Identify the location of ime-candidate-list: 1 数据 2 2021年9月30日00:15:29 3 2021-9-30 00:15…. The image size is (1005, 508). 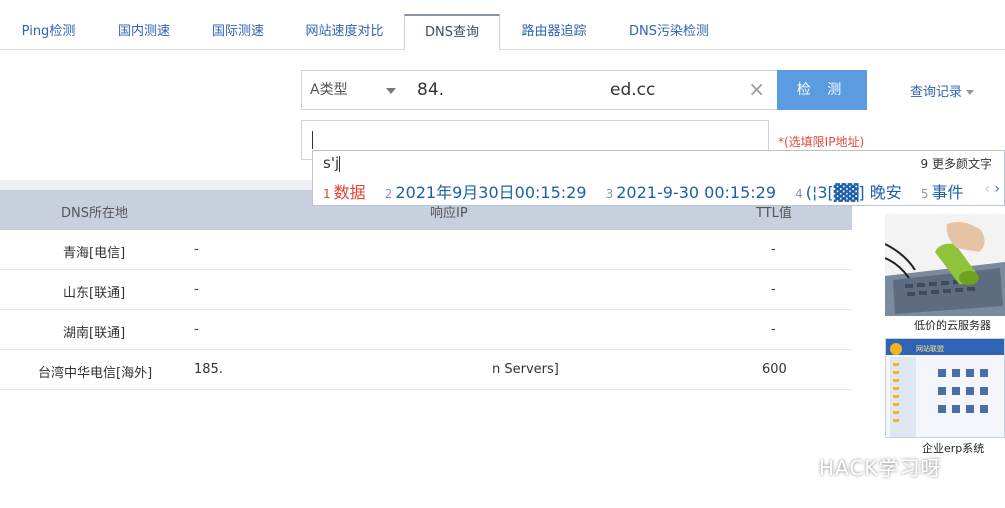
(650, 191).